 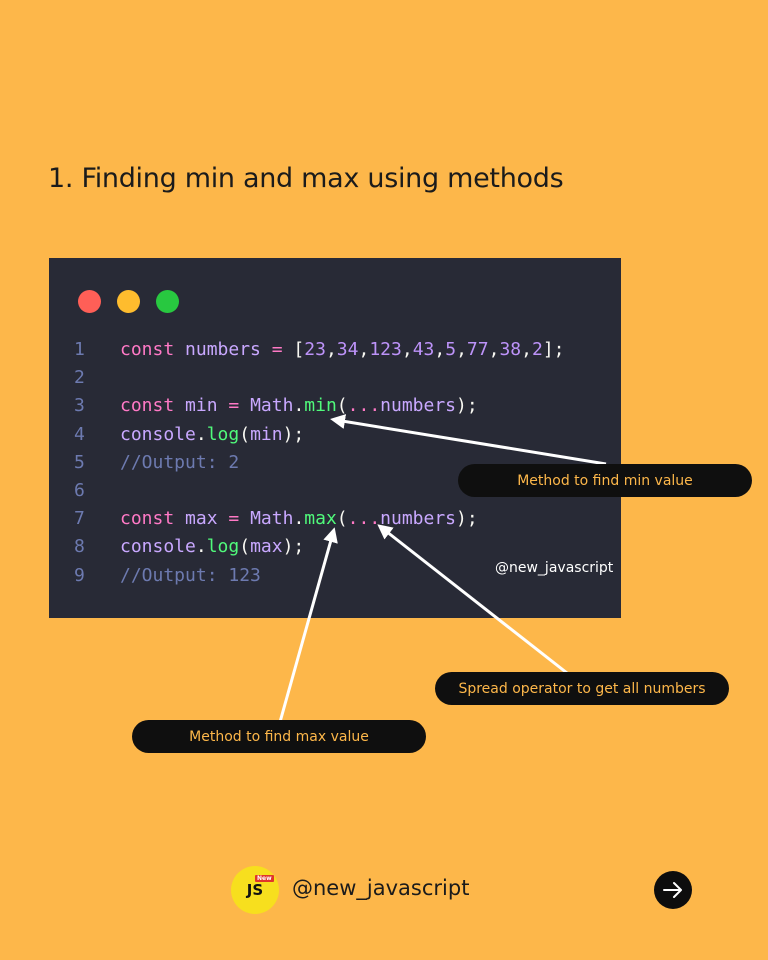 I want to click on logo-text: JS, so click(x=255, y=890).